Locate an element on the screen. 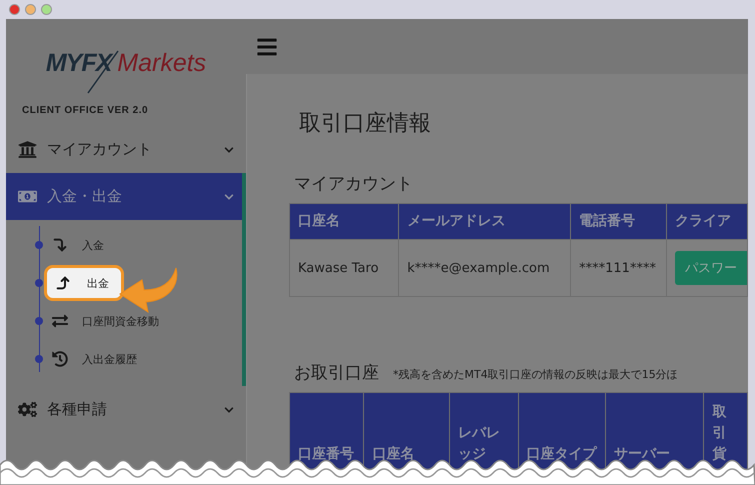 This screenshot has height=485, width=755. transfer-icon is located at coordinates (60, 321).